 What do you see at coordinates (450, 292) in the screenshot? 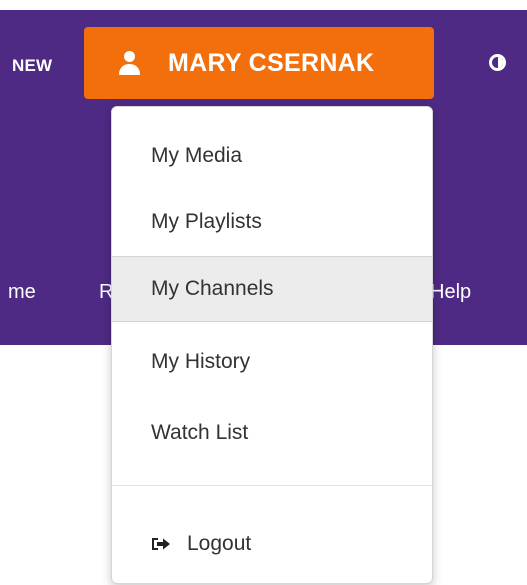
I see `nav-item-help: Help` at bounding box center [450, 292].